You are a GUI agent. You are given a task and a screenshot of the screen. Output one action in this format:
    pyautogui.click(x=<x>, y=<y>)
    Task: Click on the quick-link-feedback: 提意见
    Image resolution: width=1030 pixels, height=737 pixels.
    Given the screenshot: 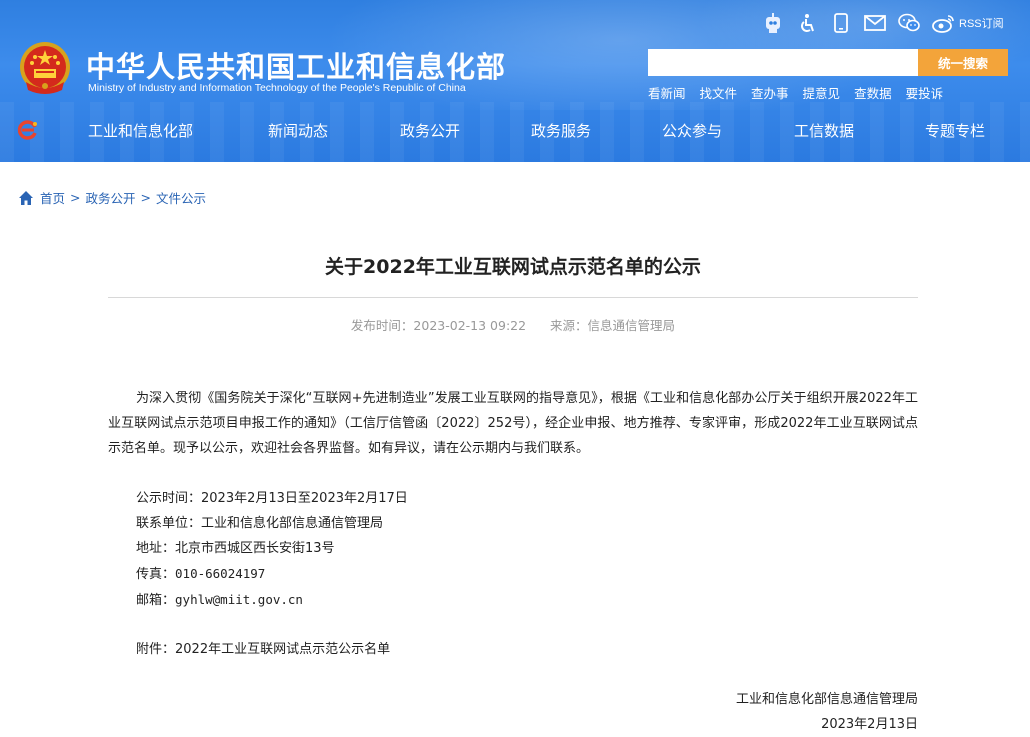 What is the action you would take?
    pyautogui.click(x=822, y=92)
    